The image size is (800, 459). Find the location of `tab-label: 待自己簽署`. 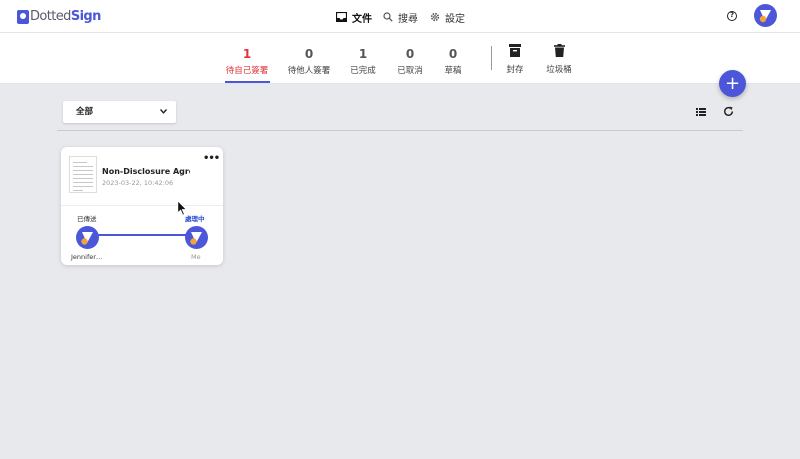

tab-label: 待自己簽署 is located at coordinates (247, 71).